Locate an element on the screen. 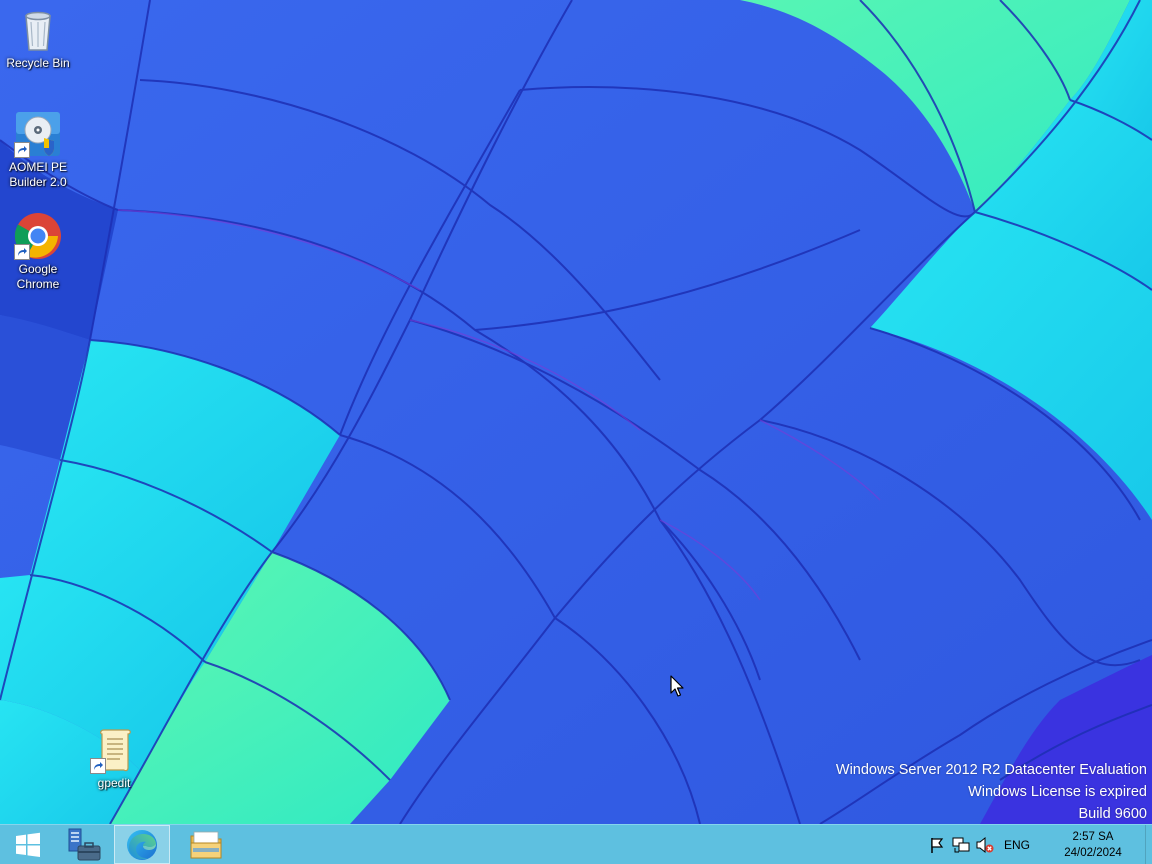  desktop-icon-label: Google Chrome is located at coordinates (38, 276).